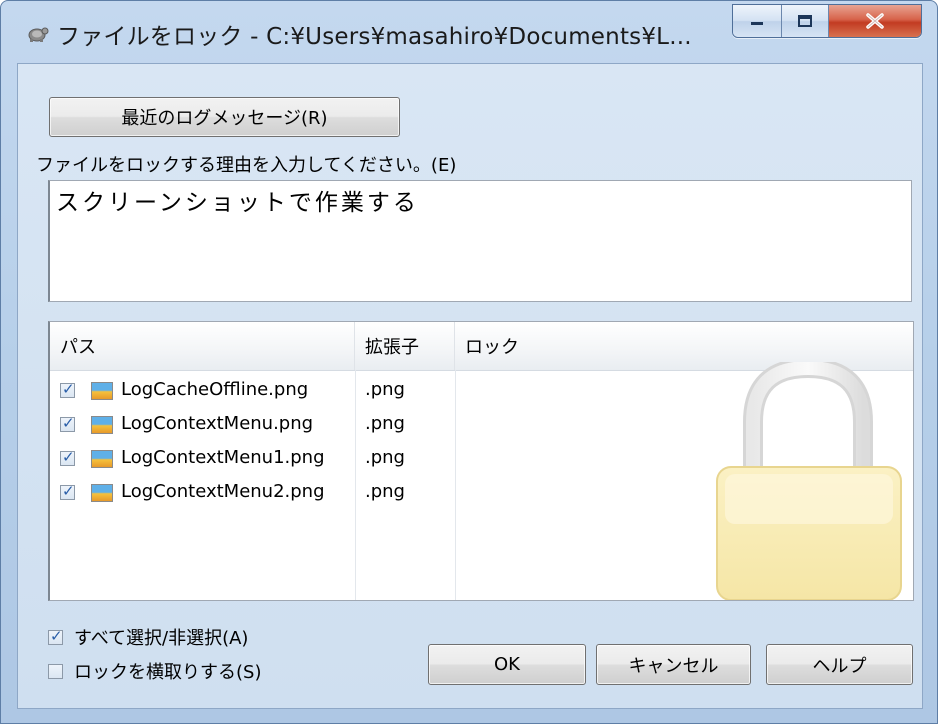 The height and width of the screenshot is (724, 938). Describe the element at coordinates (481, 425) in the screenshot. I see `list-item: ✓ LogContextMenu.png .png` at that location.